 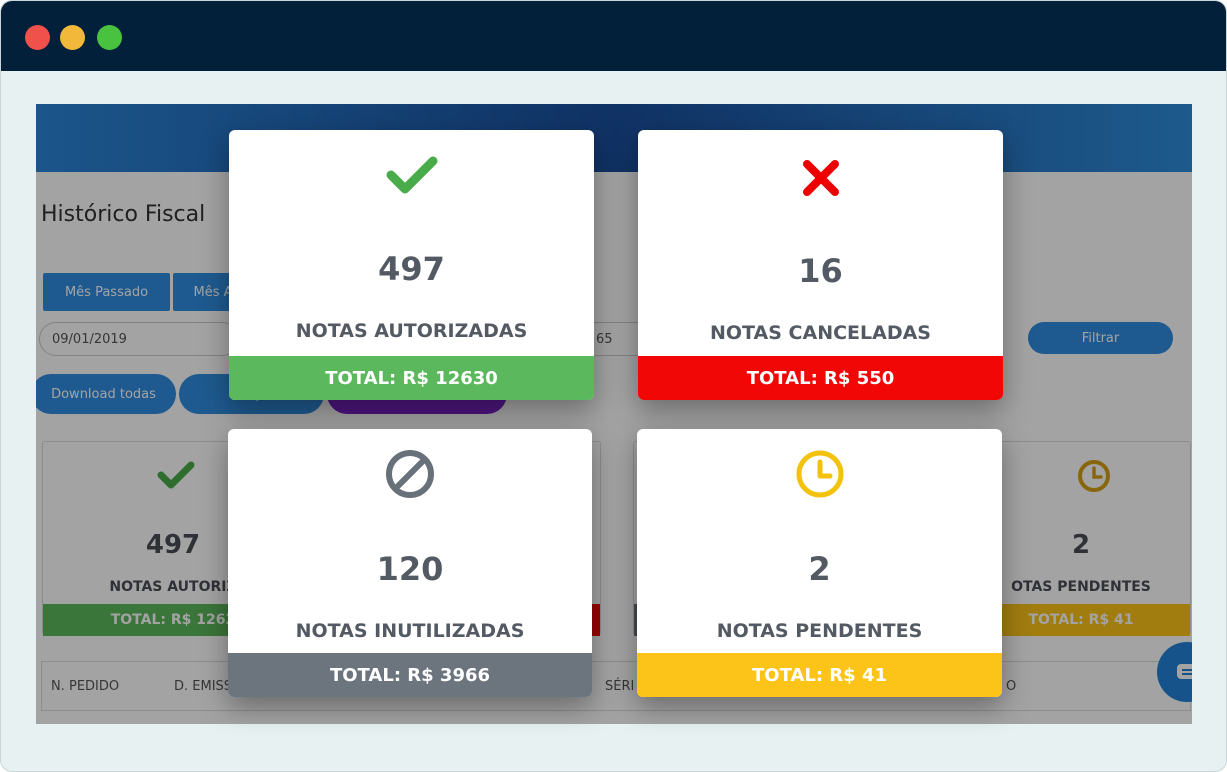 I want to click on authorized-total: TOTAL: R$ 12630, so click(x=411, y=378).